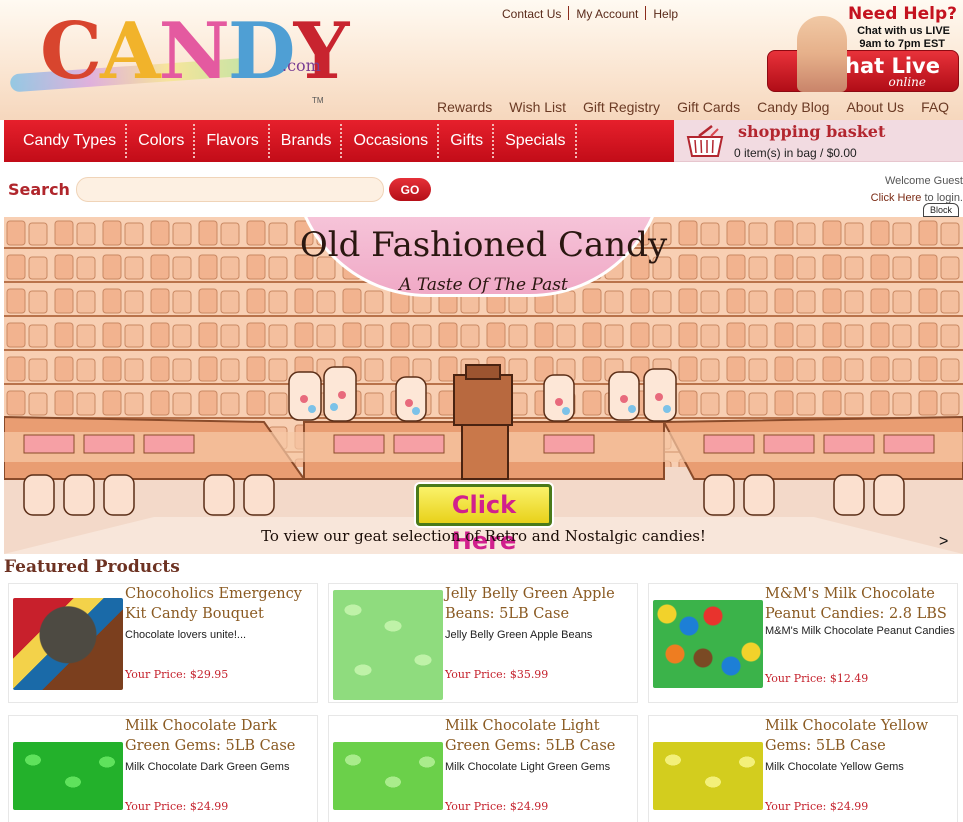 This screenshot has width=963, height=822. Describe the element at coordinates (903, 31) in the screenshot. I see `chat-hours-line1: Chat with us LIVE` at that location.